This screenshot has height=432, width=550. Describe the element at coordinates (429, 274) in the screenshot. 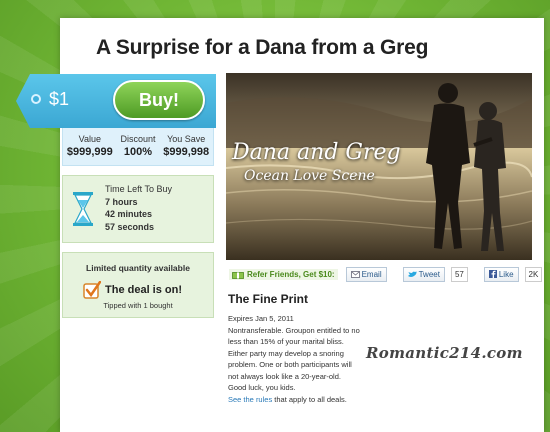

I see `tweet-label: Tweet` at that location.